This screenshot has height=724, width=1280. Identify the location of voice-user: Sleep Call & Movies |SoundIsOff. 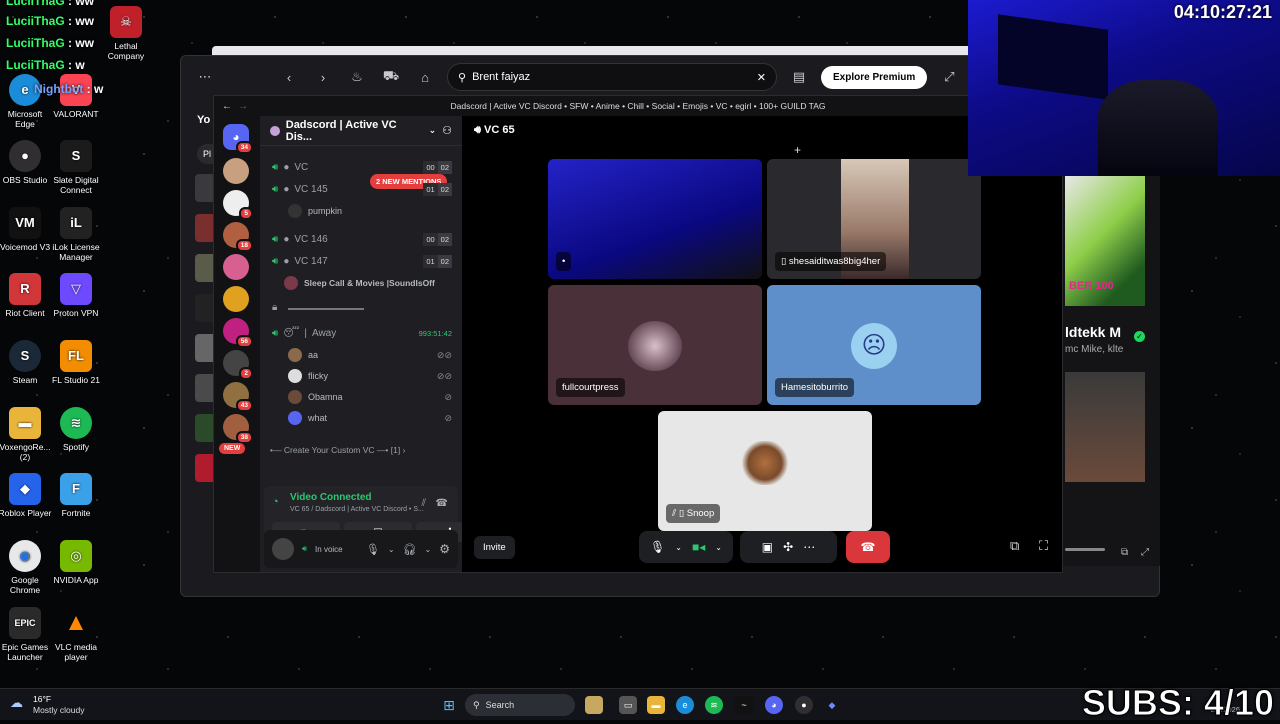
(368, 283).